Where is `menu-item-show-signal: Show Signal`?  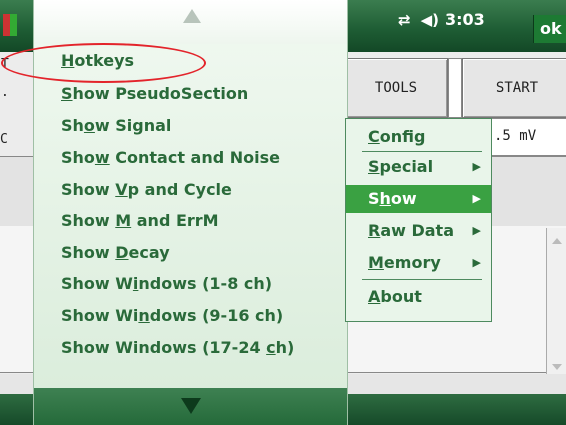
menu-item-show-signal: Show Signal is located at coordinates (116, 125).